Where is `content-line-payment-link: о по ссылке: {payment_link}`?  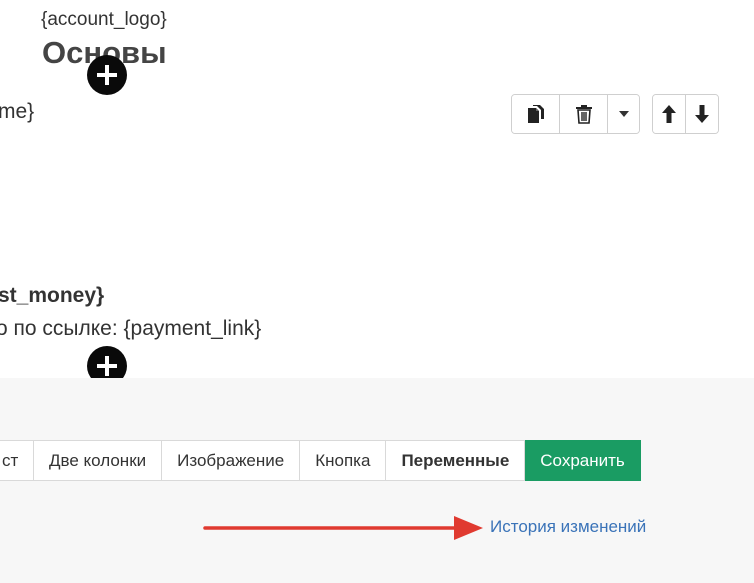 content-line-payment-link: о по ссылке: {payment_link} is located at coordinates (131, 328).